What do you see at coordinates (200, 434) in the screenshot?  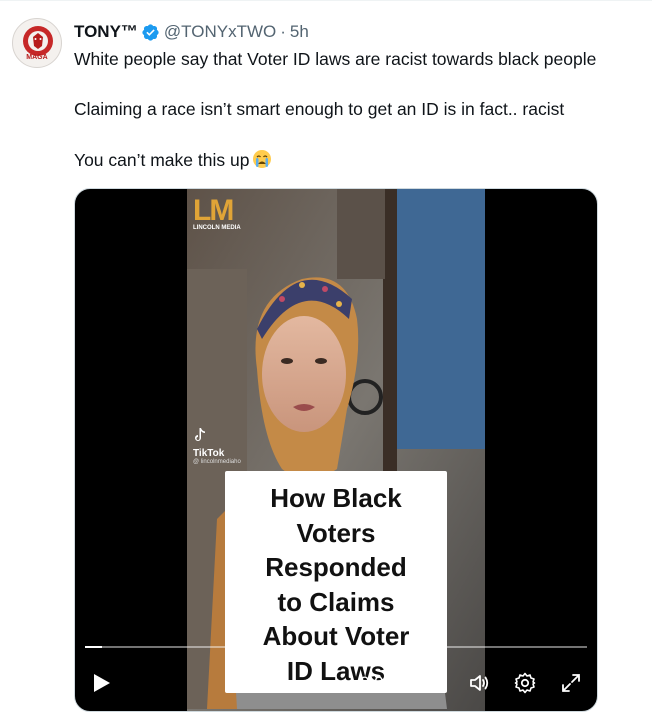 I see `tiktok-icon` at bounding box center [200, 434].